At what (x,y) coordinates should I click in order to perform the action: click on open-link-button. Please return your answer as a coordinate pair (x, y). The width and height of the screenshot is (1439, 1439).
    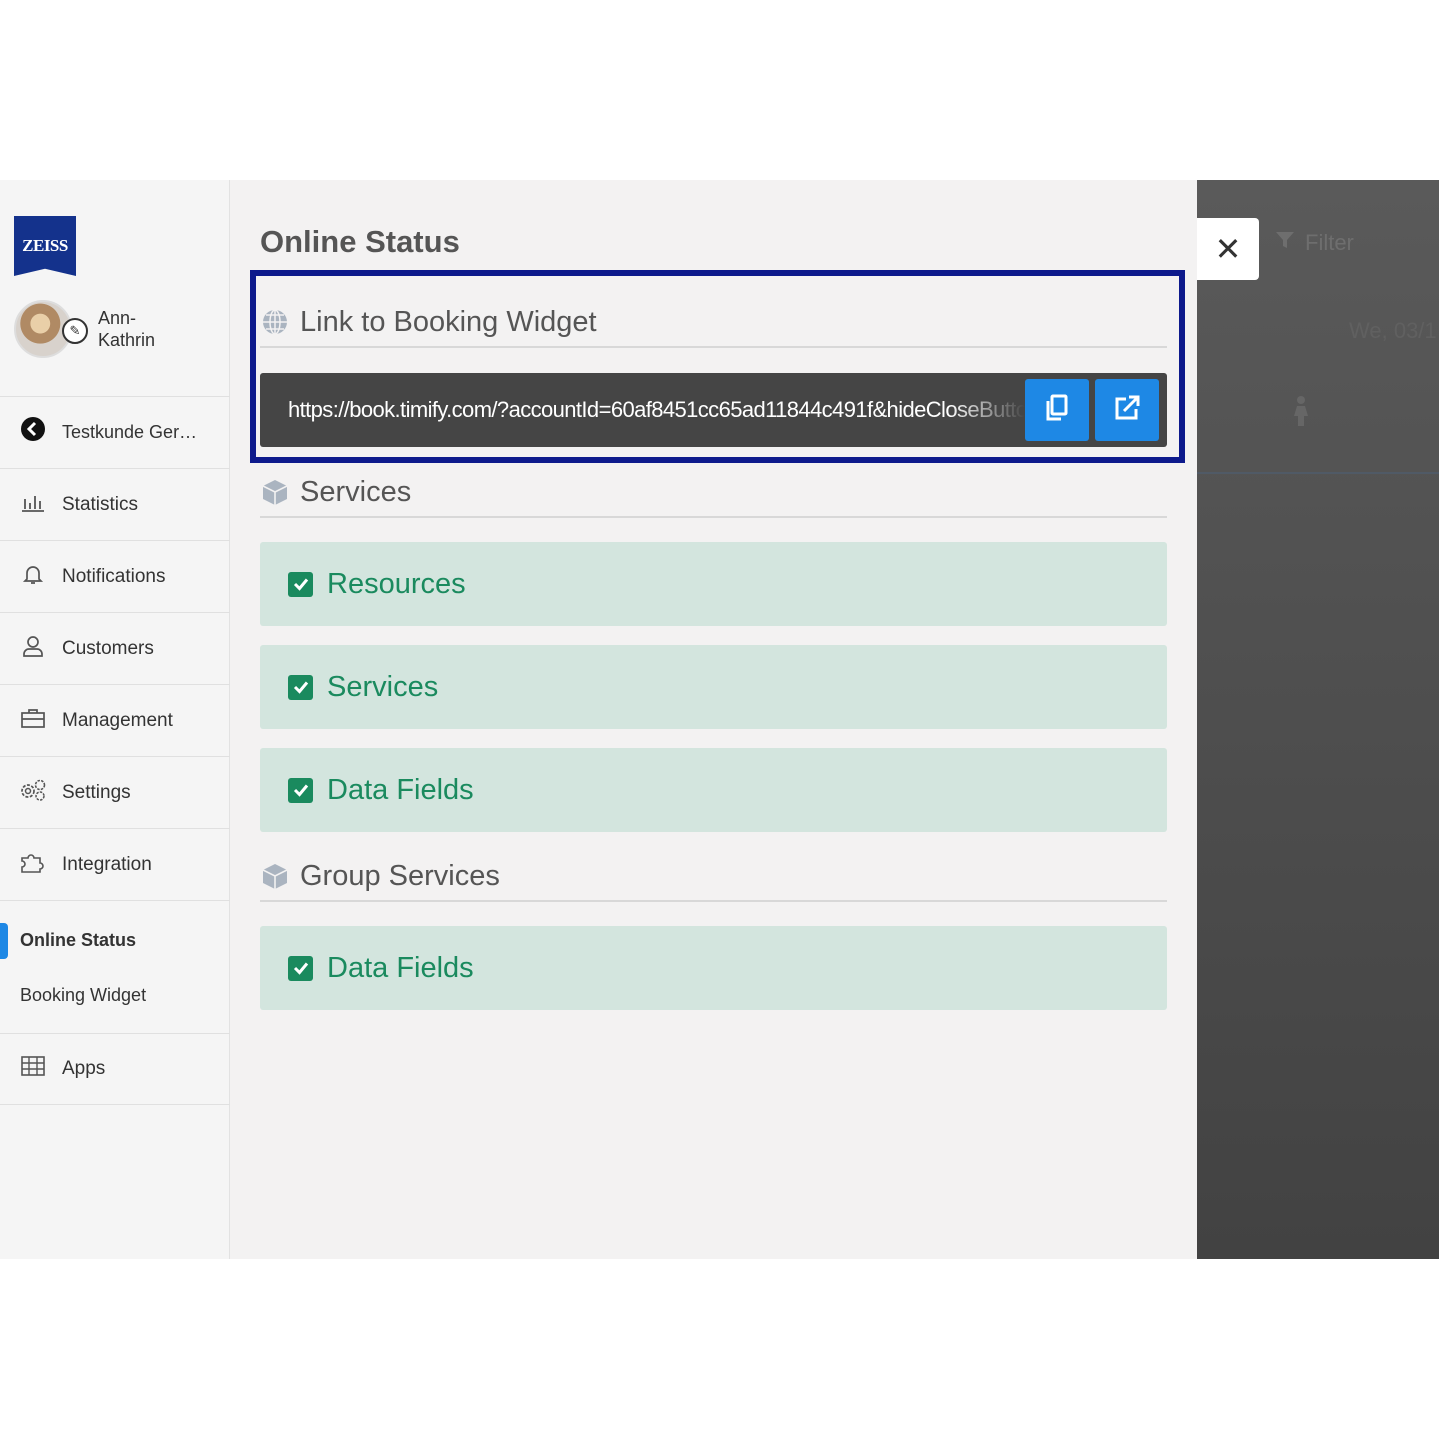
    Looking at the image, I should click on (1127, 410).